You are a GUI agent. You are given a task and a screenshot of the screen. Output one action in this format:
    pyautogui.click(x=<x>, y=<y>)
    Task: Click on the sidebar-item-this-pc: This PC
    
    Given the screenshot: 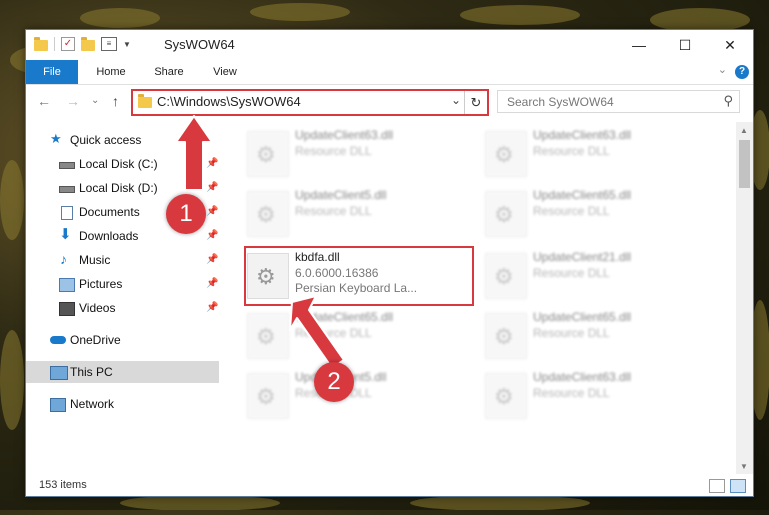 What is the action you would take?
    pyautogui.click(x=122, y=372)
    